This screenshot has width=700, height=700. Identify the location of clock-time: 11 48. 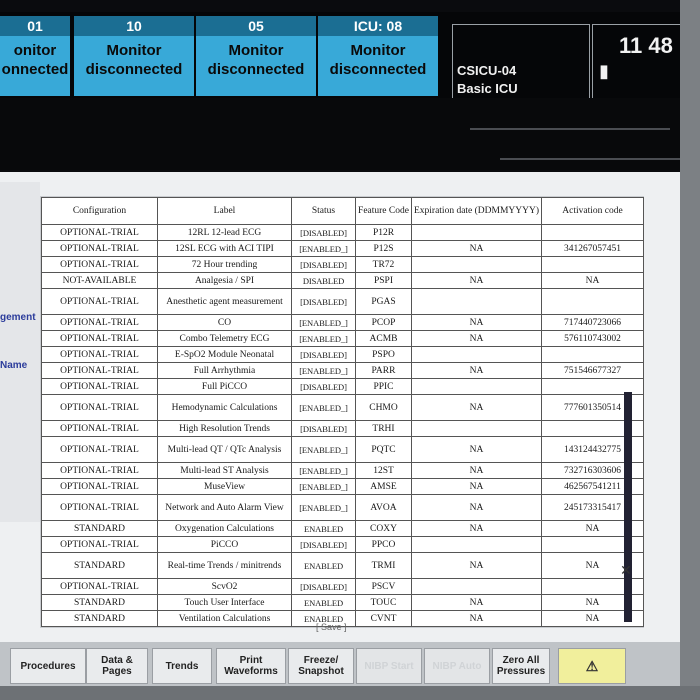
(646, 45).